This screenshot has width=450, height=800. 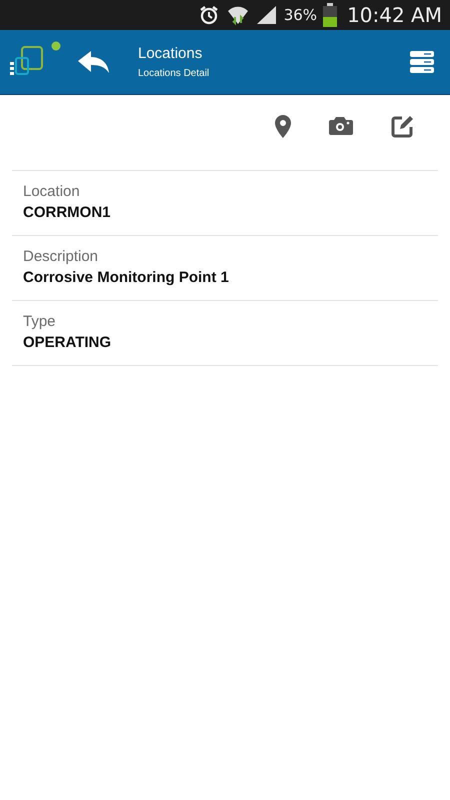 I want to click on back-button, so click(x=94, y=62).